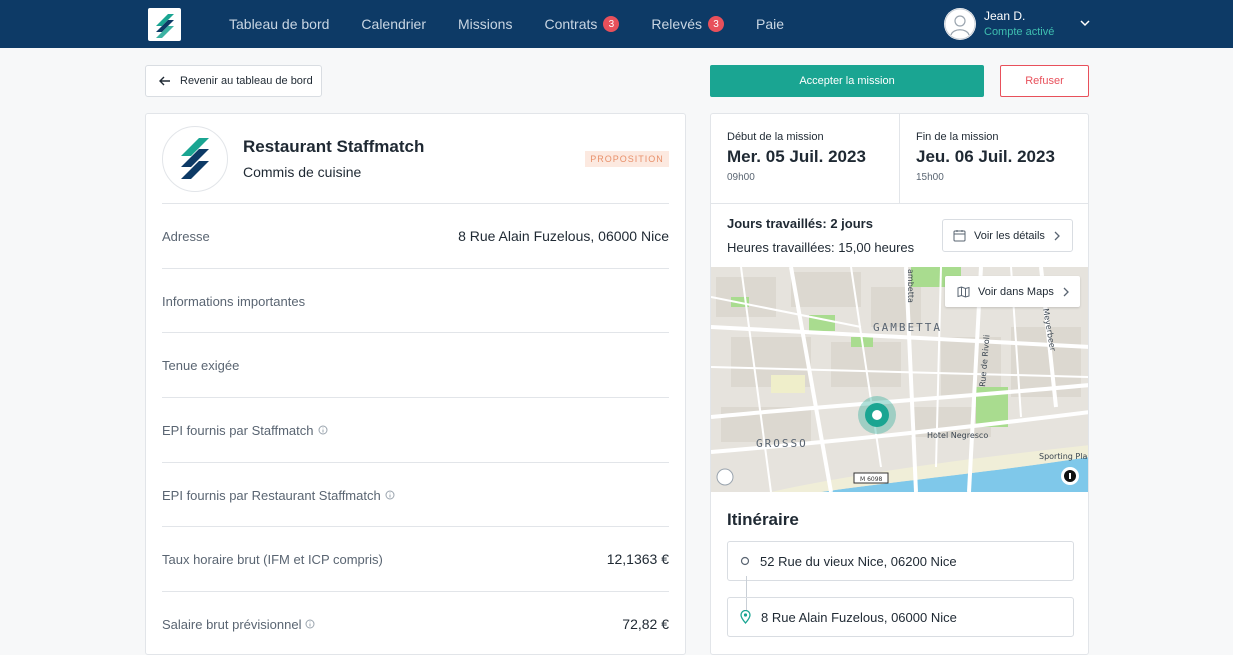 This screenshot has width=1233, height=655. I want to click on nav-contrats: Contrats 3, so click(582, 24).